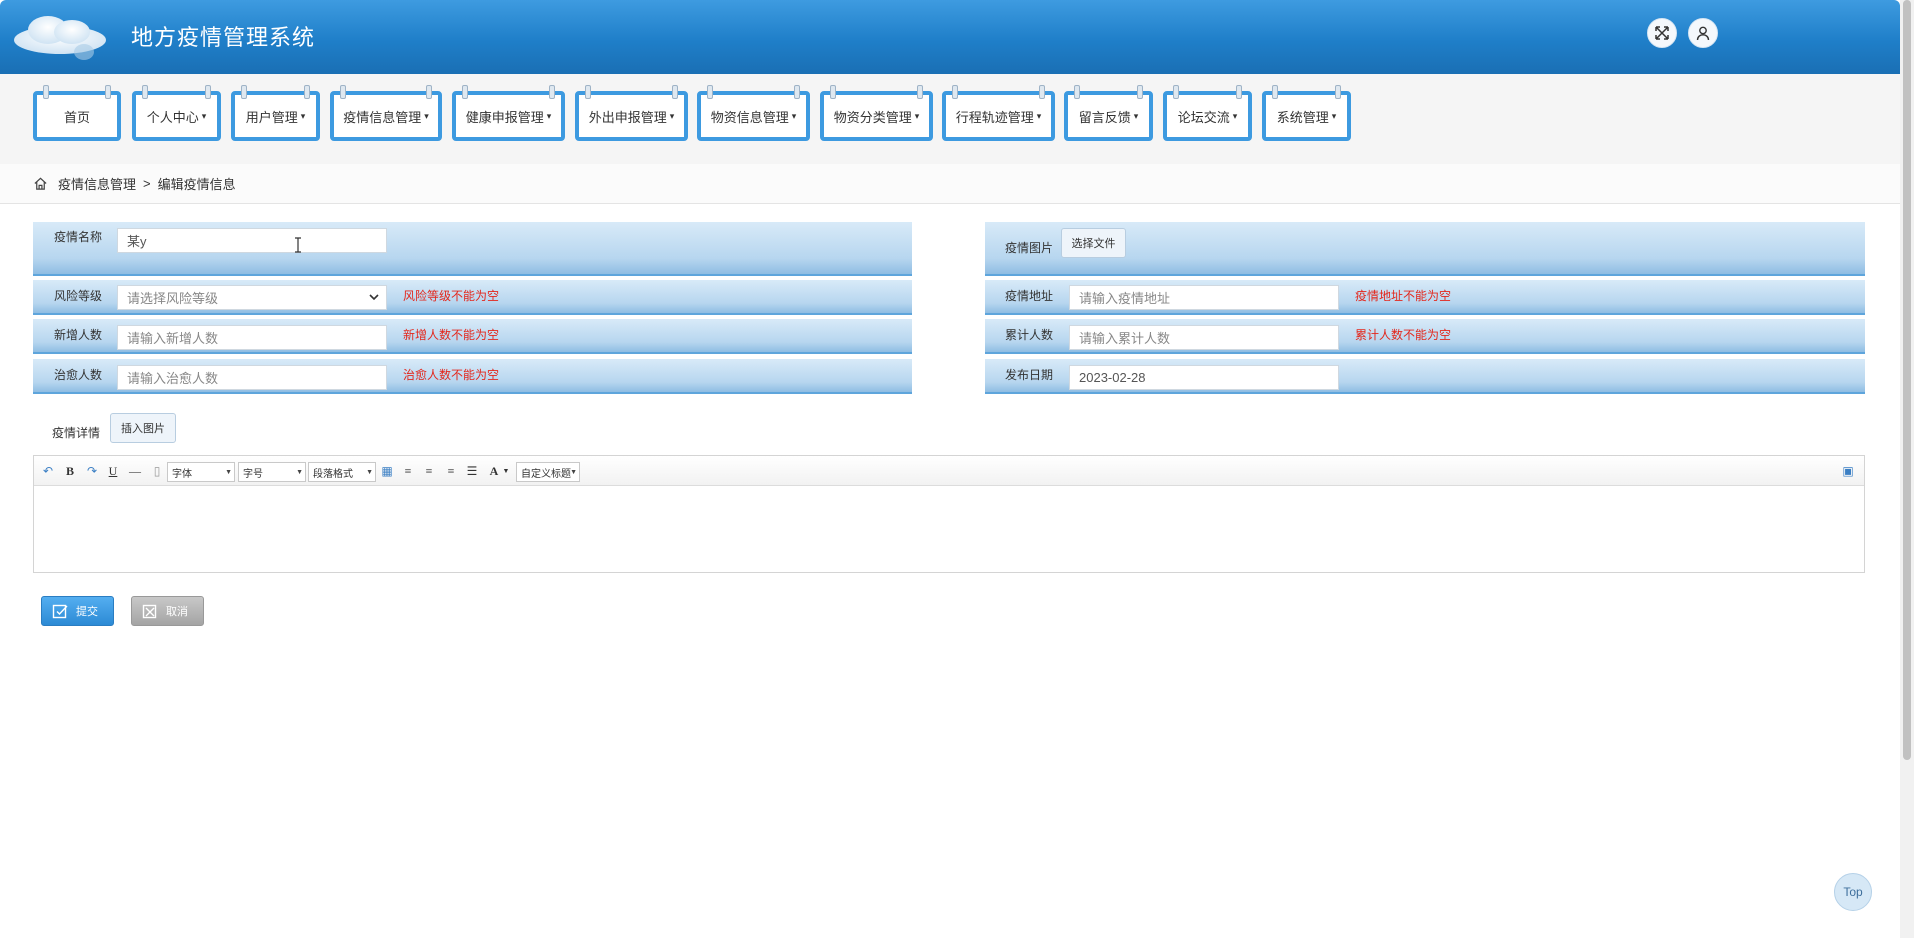 This screenshot has width=1914, height=938. I want to click on back-to-top-button: Top, so click(1853, 892).